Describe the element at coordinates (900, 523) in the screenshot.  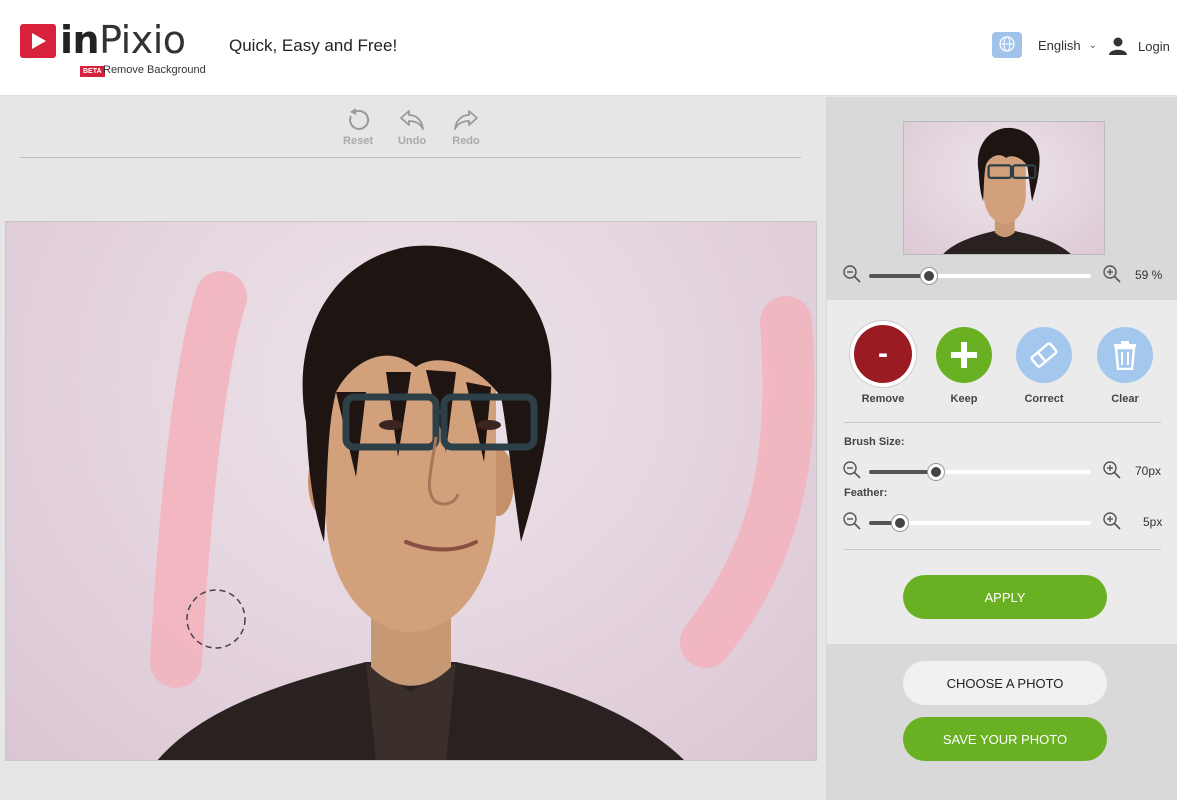
I see `feather-slider-handle` at that location.